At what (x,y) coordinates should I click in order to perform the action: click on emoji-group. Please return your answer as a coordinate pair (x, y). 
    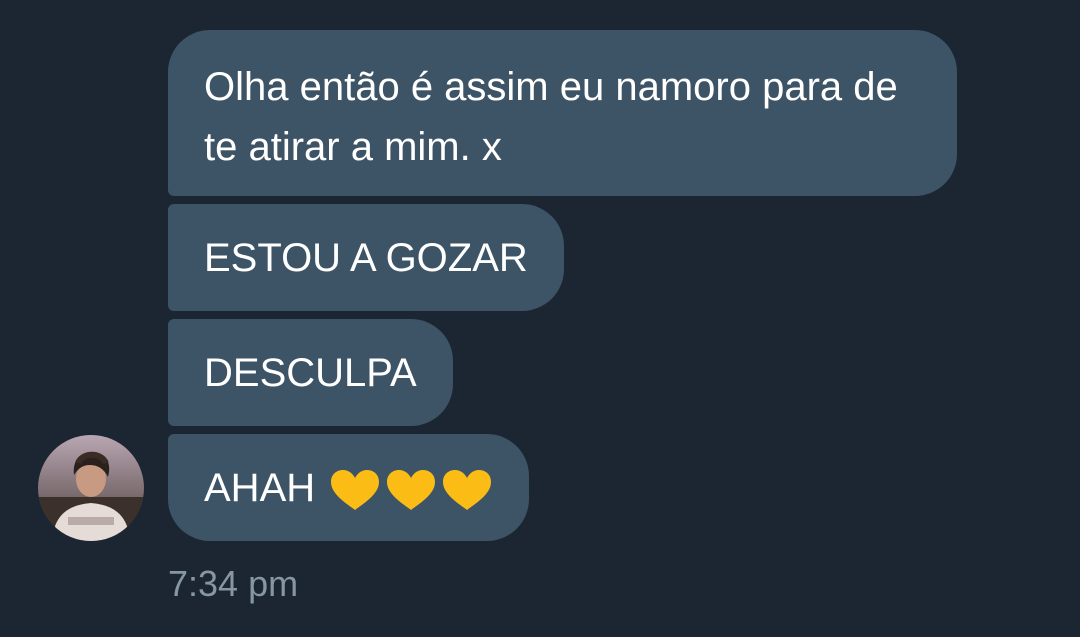
    Looking at the image, I should click on (411, 490).